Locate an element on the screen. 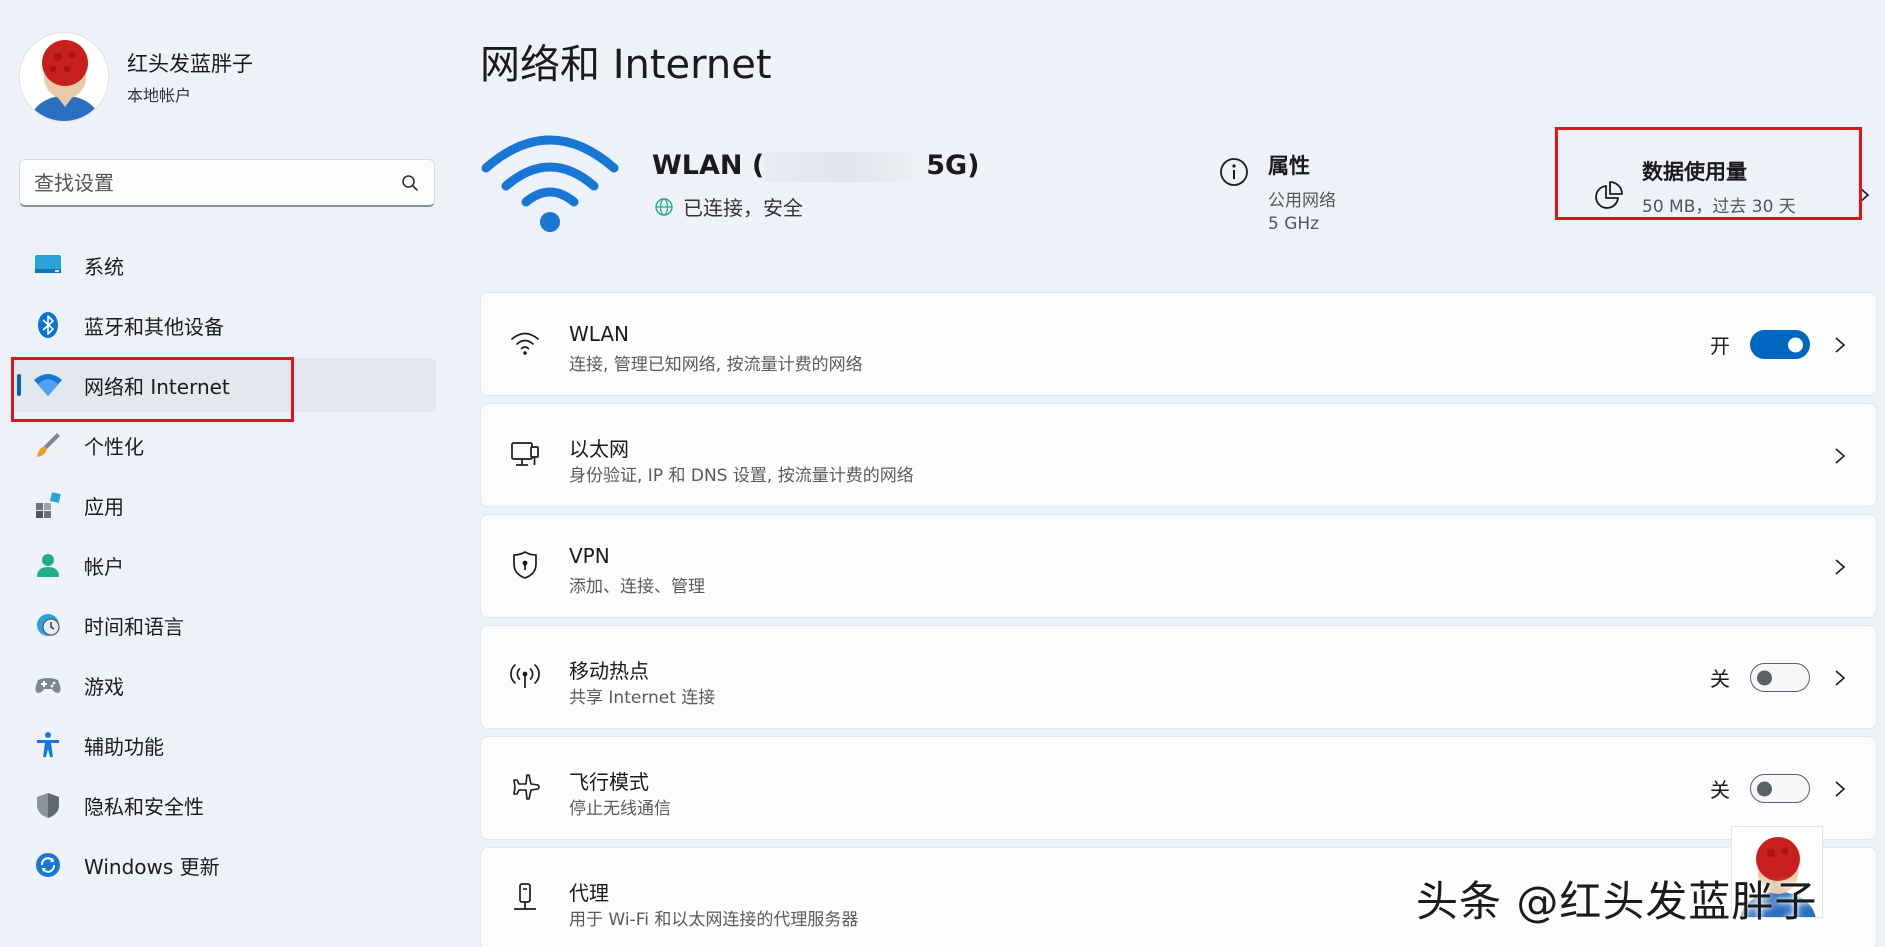  sidebar-item-bluetooth: 蓝牙和其他设备 is located at coordinates (224, 325).